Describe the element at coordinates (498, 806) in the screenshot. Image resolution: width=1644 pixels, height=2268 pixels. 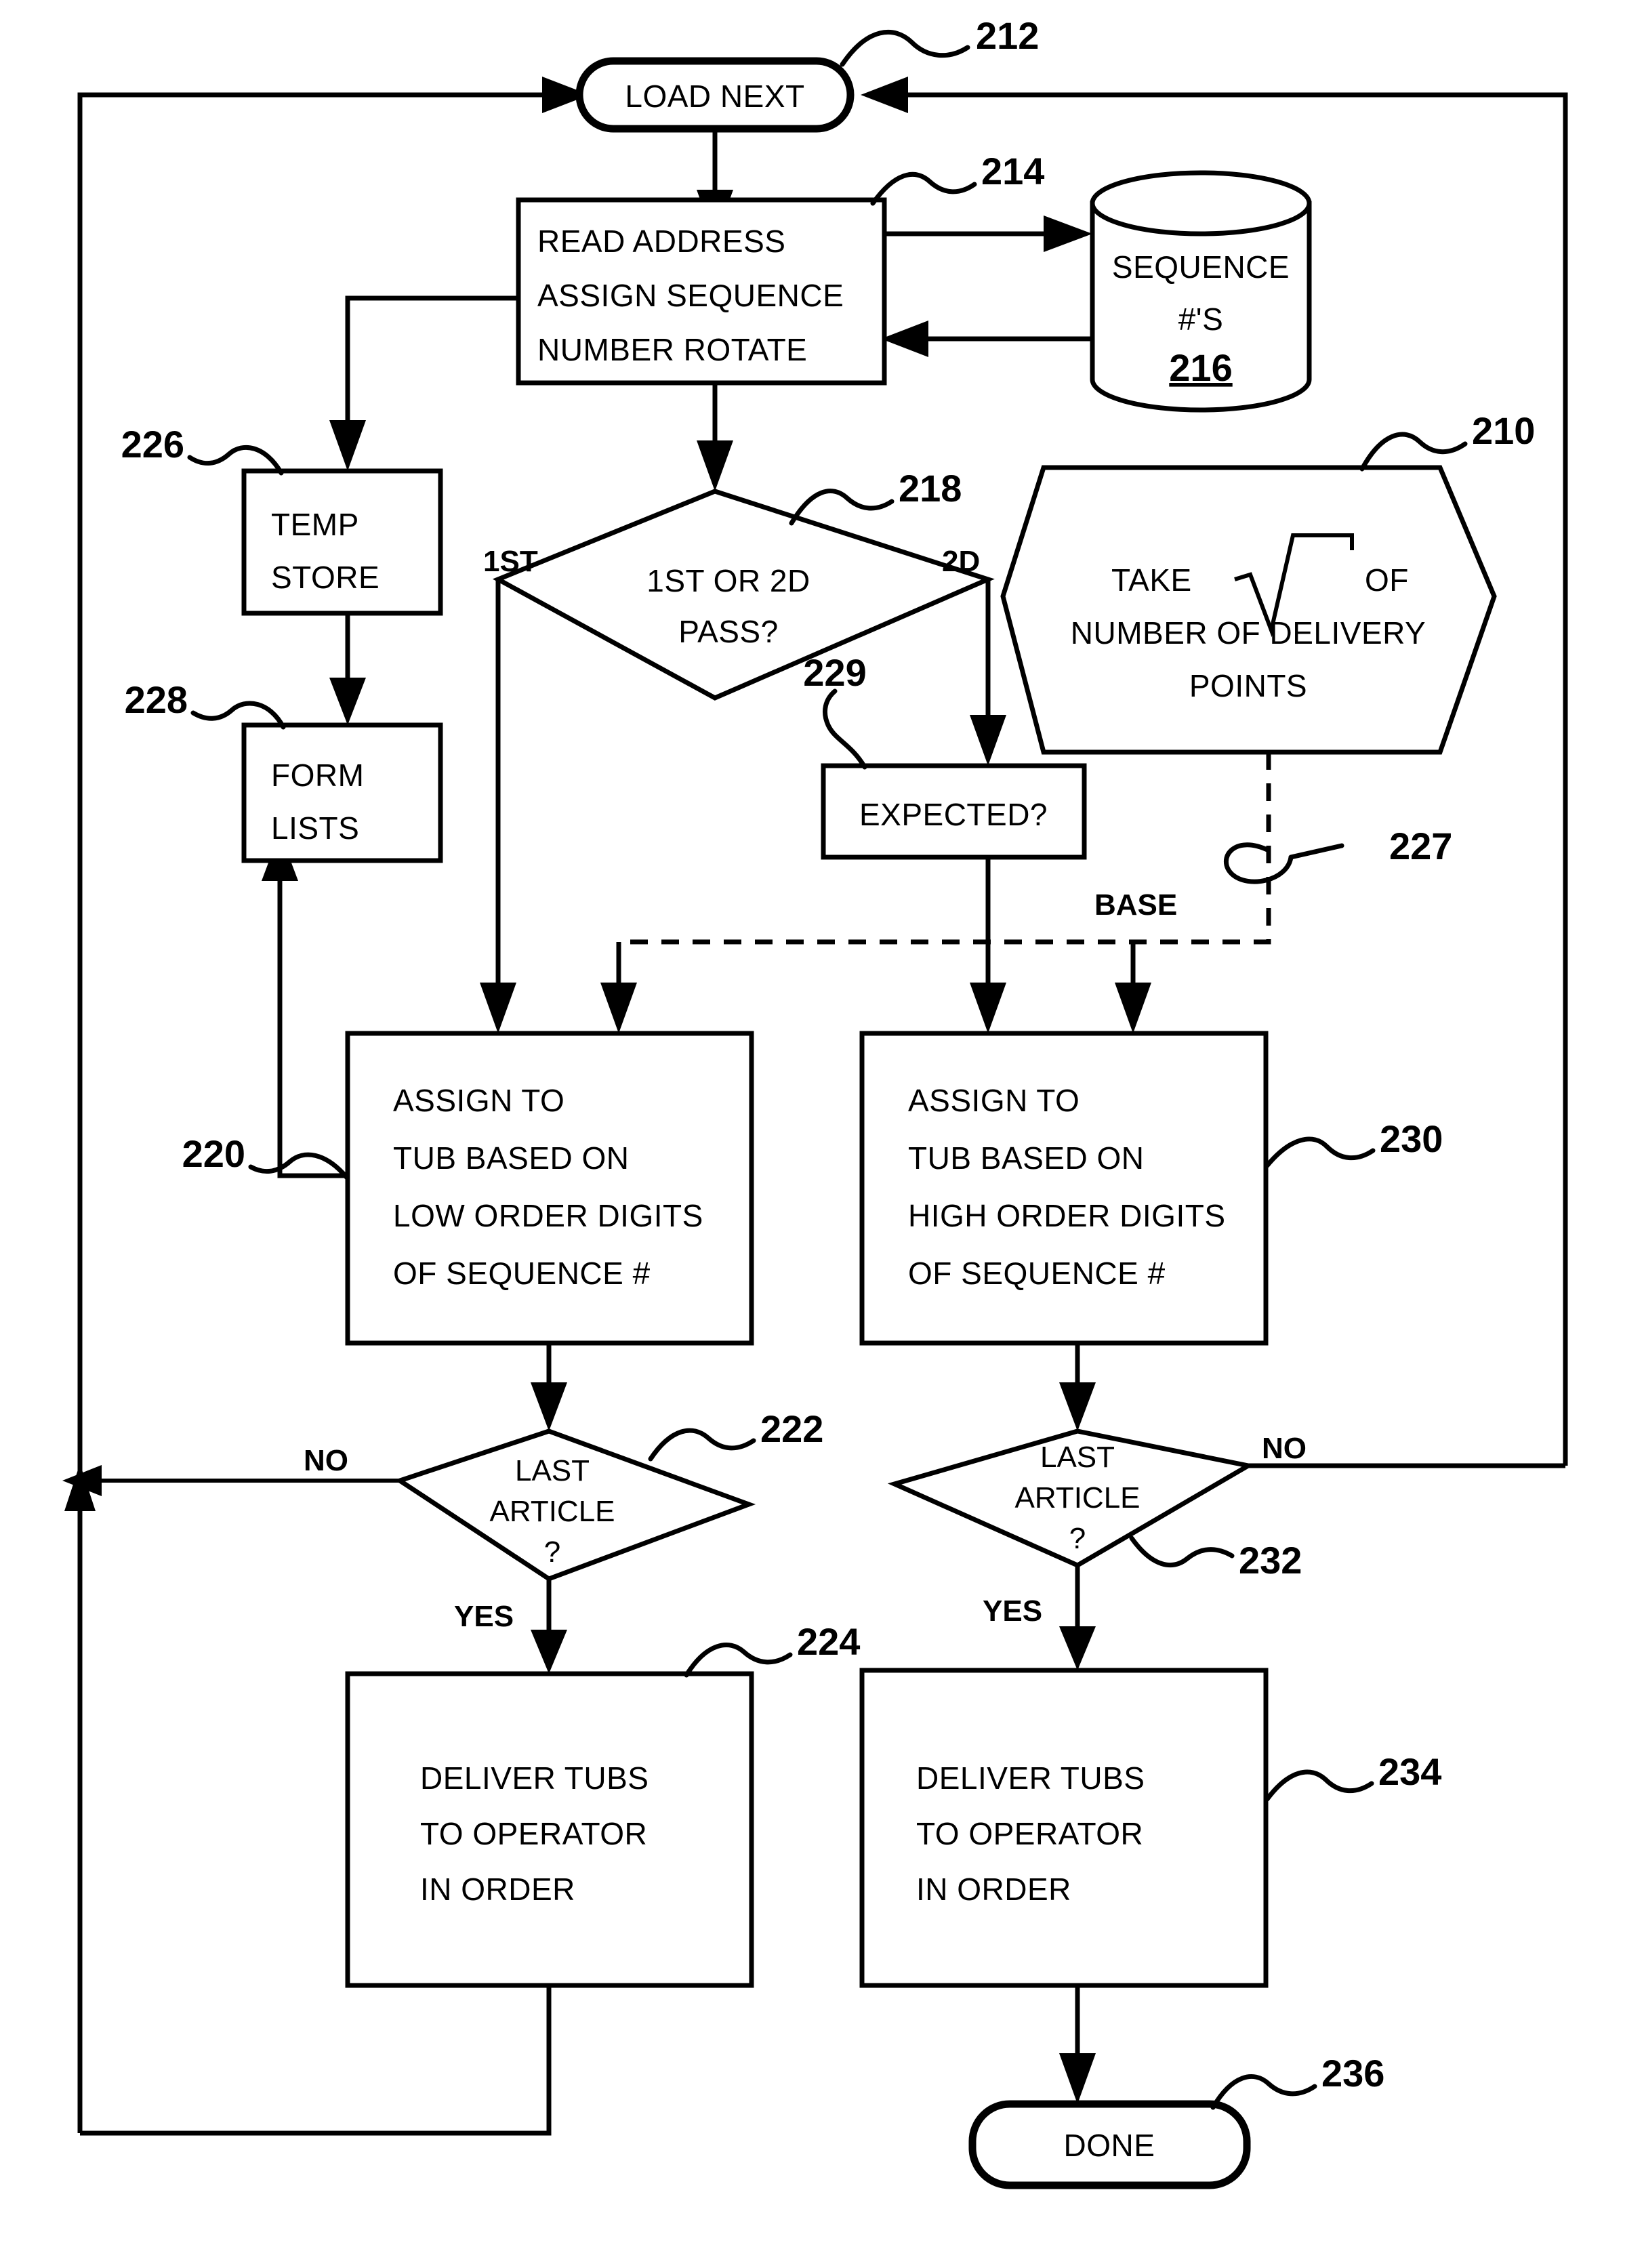
I see `connector-pass-1st-to-assignlow` at that location.